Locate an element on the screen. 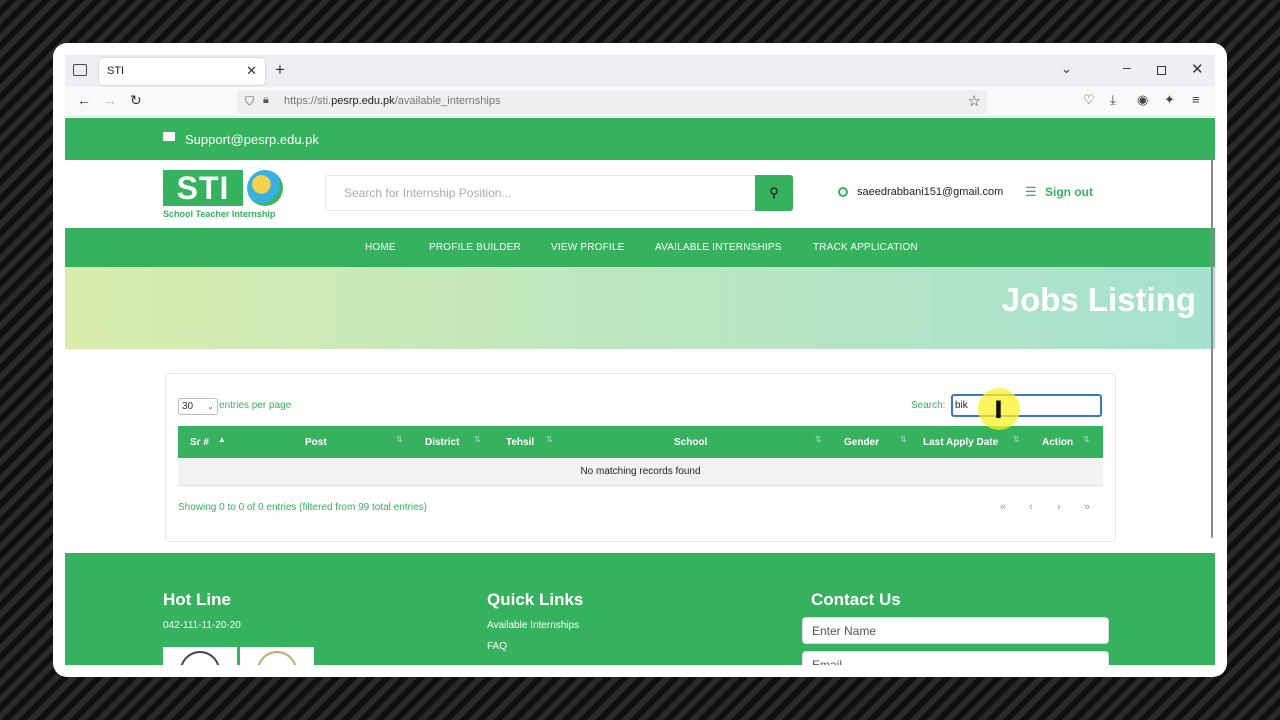  extensions-icon: ✦ is located at coordinates (1169, 100).